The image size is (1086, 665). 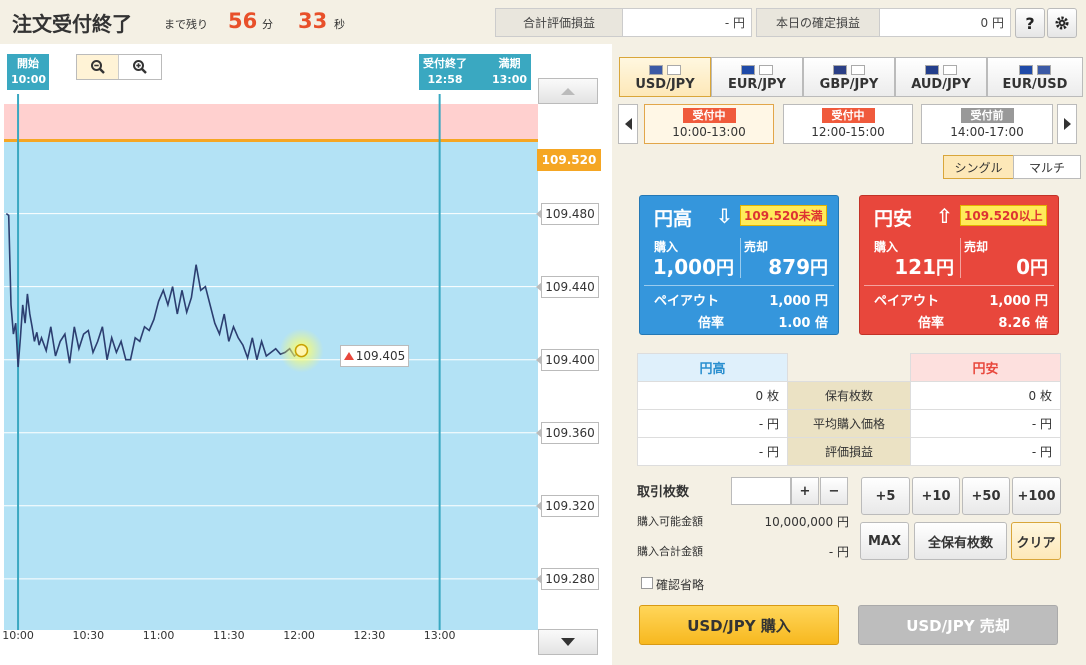 I want to click on increment-button: +100, so click(x=1036, y=496).